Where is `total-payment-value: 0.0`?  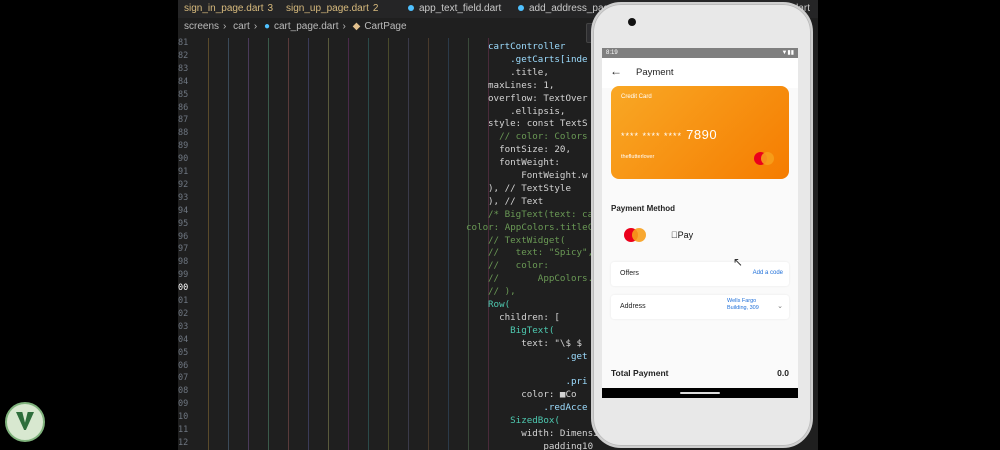
total-payment-value: 0.0 is located at coordinates (783, 373).